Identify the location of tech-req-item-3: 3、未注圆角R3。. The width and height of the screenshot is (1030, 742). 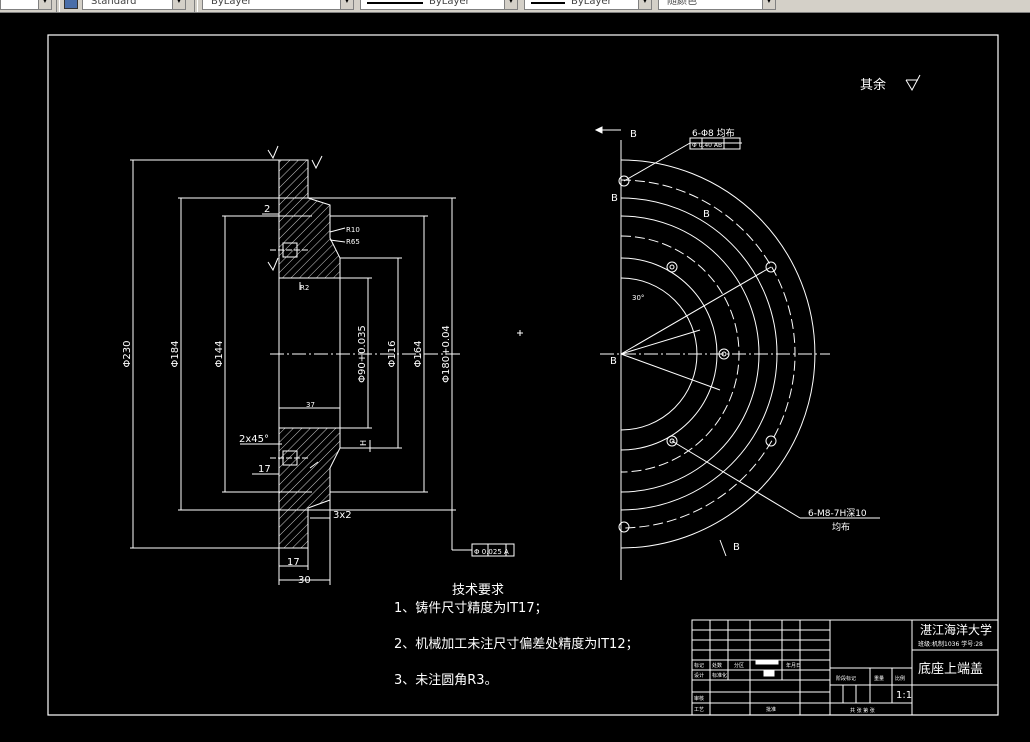
(446, 680).